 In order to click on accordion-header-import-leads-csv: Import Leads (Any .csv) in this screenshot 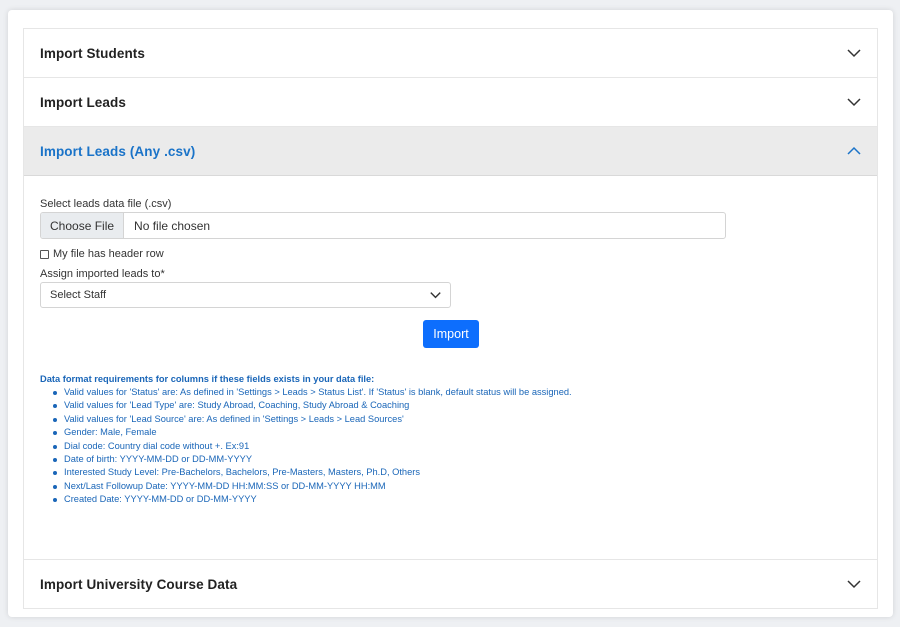, I will do `click(450, 151)`.